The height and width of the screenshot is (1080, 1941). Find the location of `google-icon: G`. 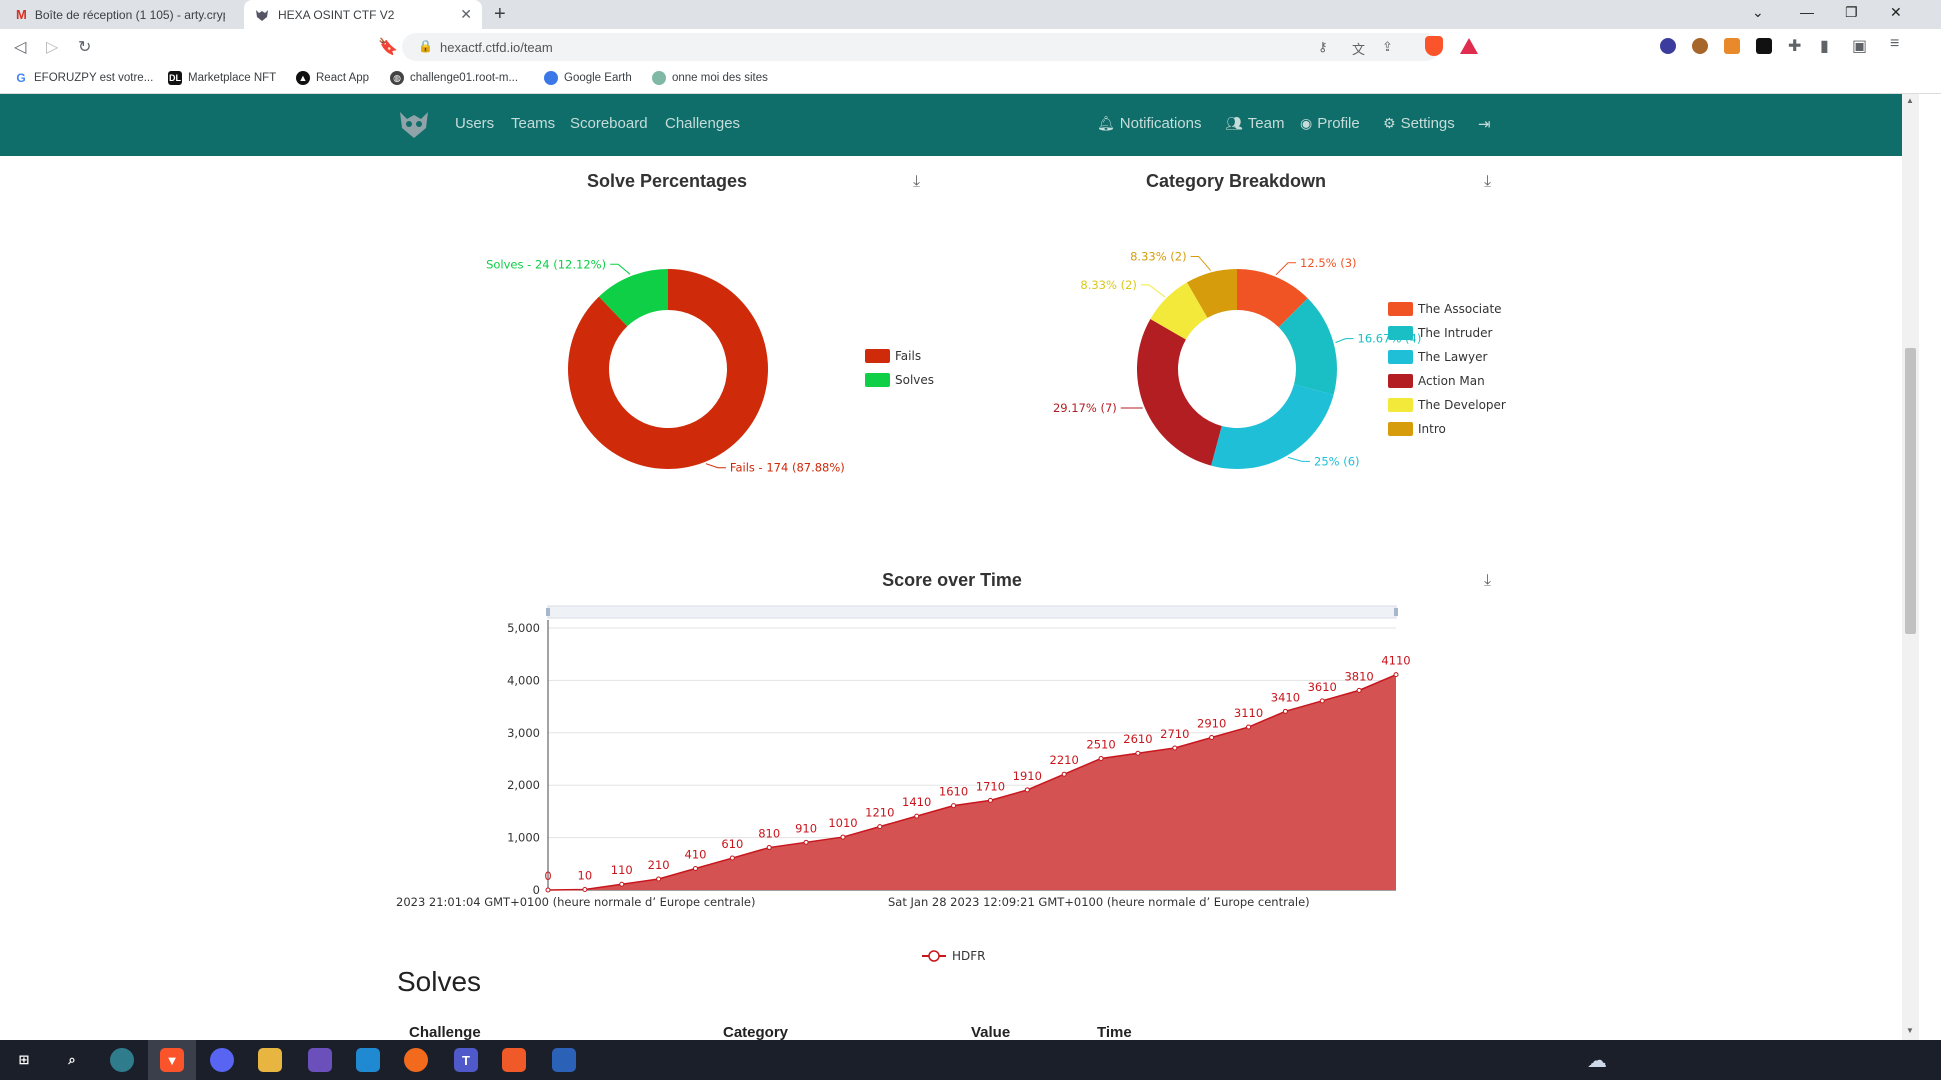

google-icon: G is located at coordinates (21, 78).